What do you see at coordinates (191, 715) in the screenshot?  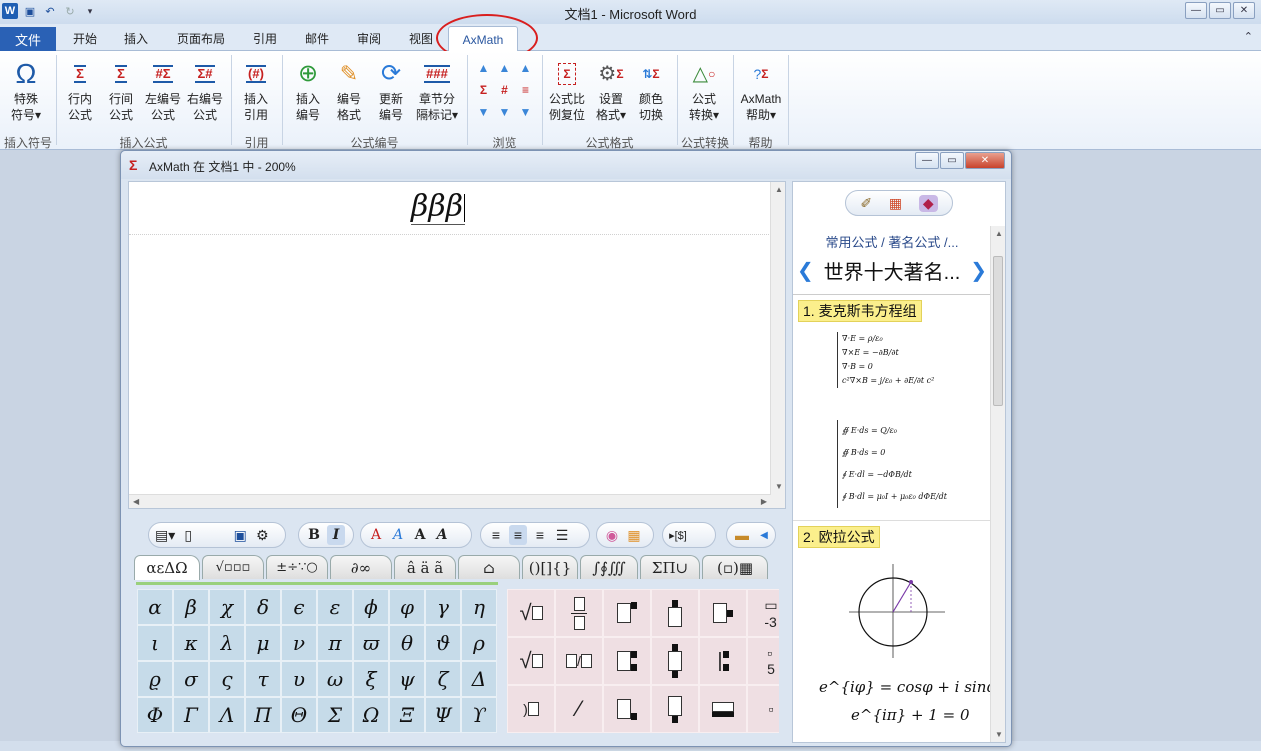 I see `greek-letter: Γ` at bounding box center [191, 715].